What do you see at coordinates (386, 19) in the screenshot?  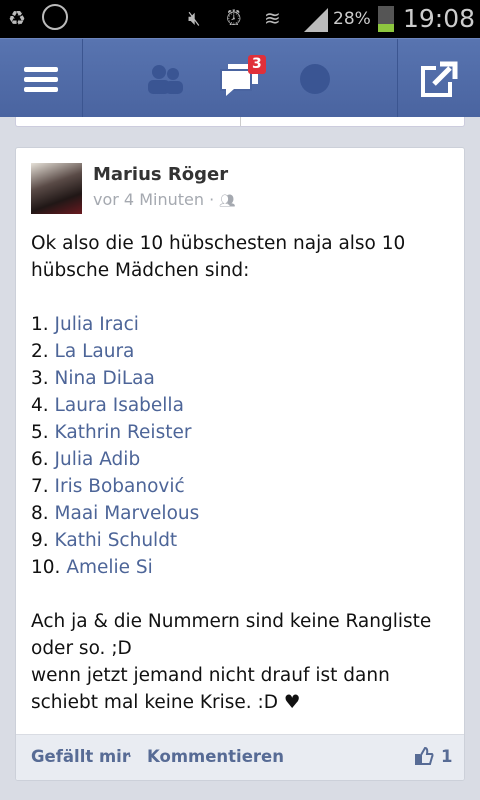 I see `battery-icon` at bounding box center [386, 19].